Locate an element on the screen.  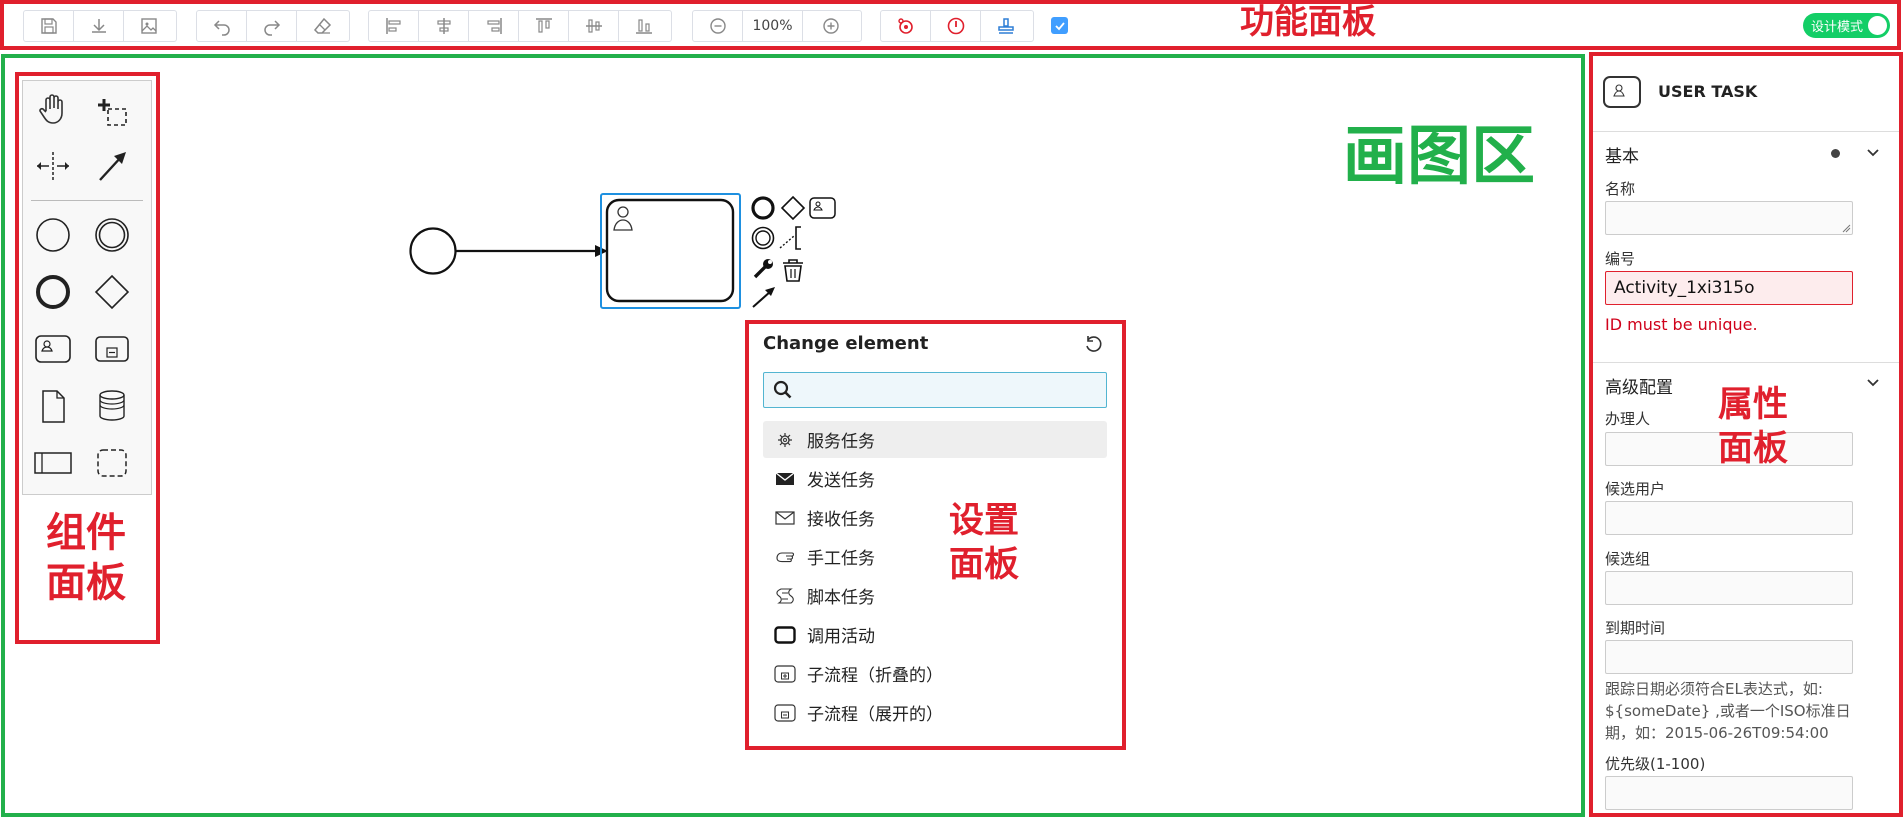
annotation-line: 组件 is located at coordinates (86, 533).